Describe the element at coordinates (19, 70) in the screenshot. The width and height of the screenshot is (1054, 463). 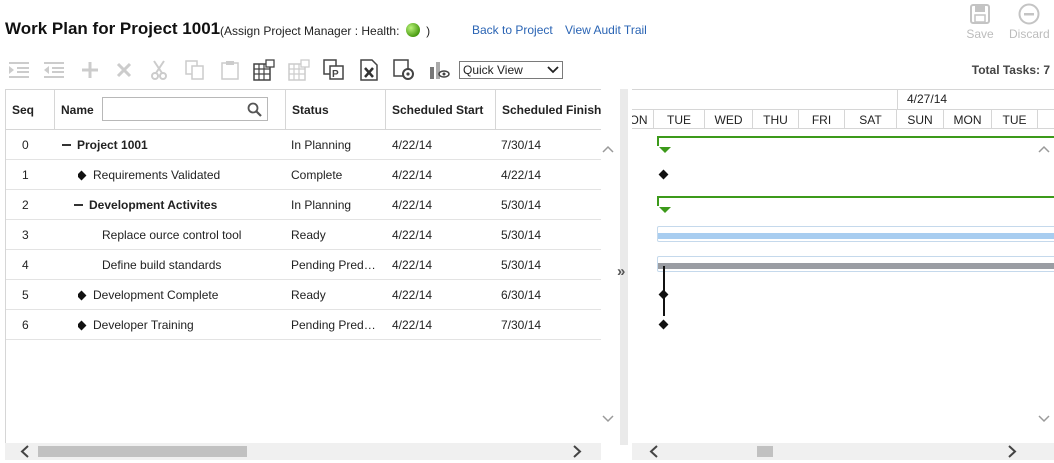
I see `indent-icon` at that location.